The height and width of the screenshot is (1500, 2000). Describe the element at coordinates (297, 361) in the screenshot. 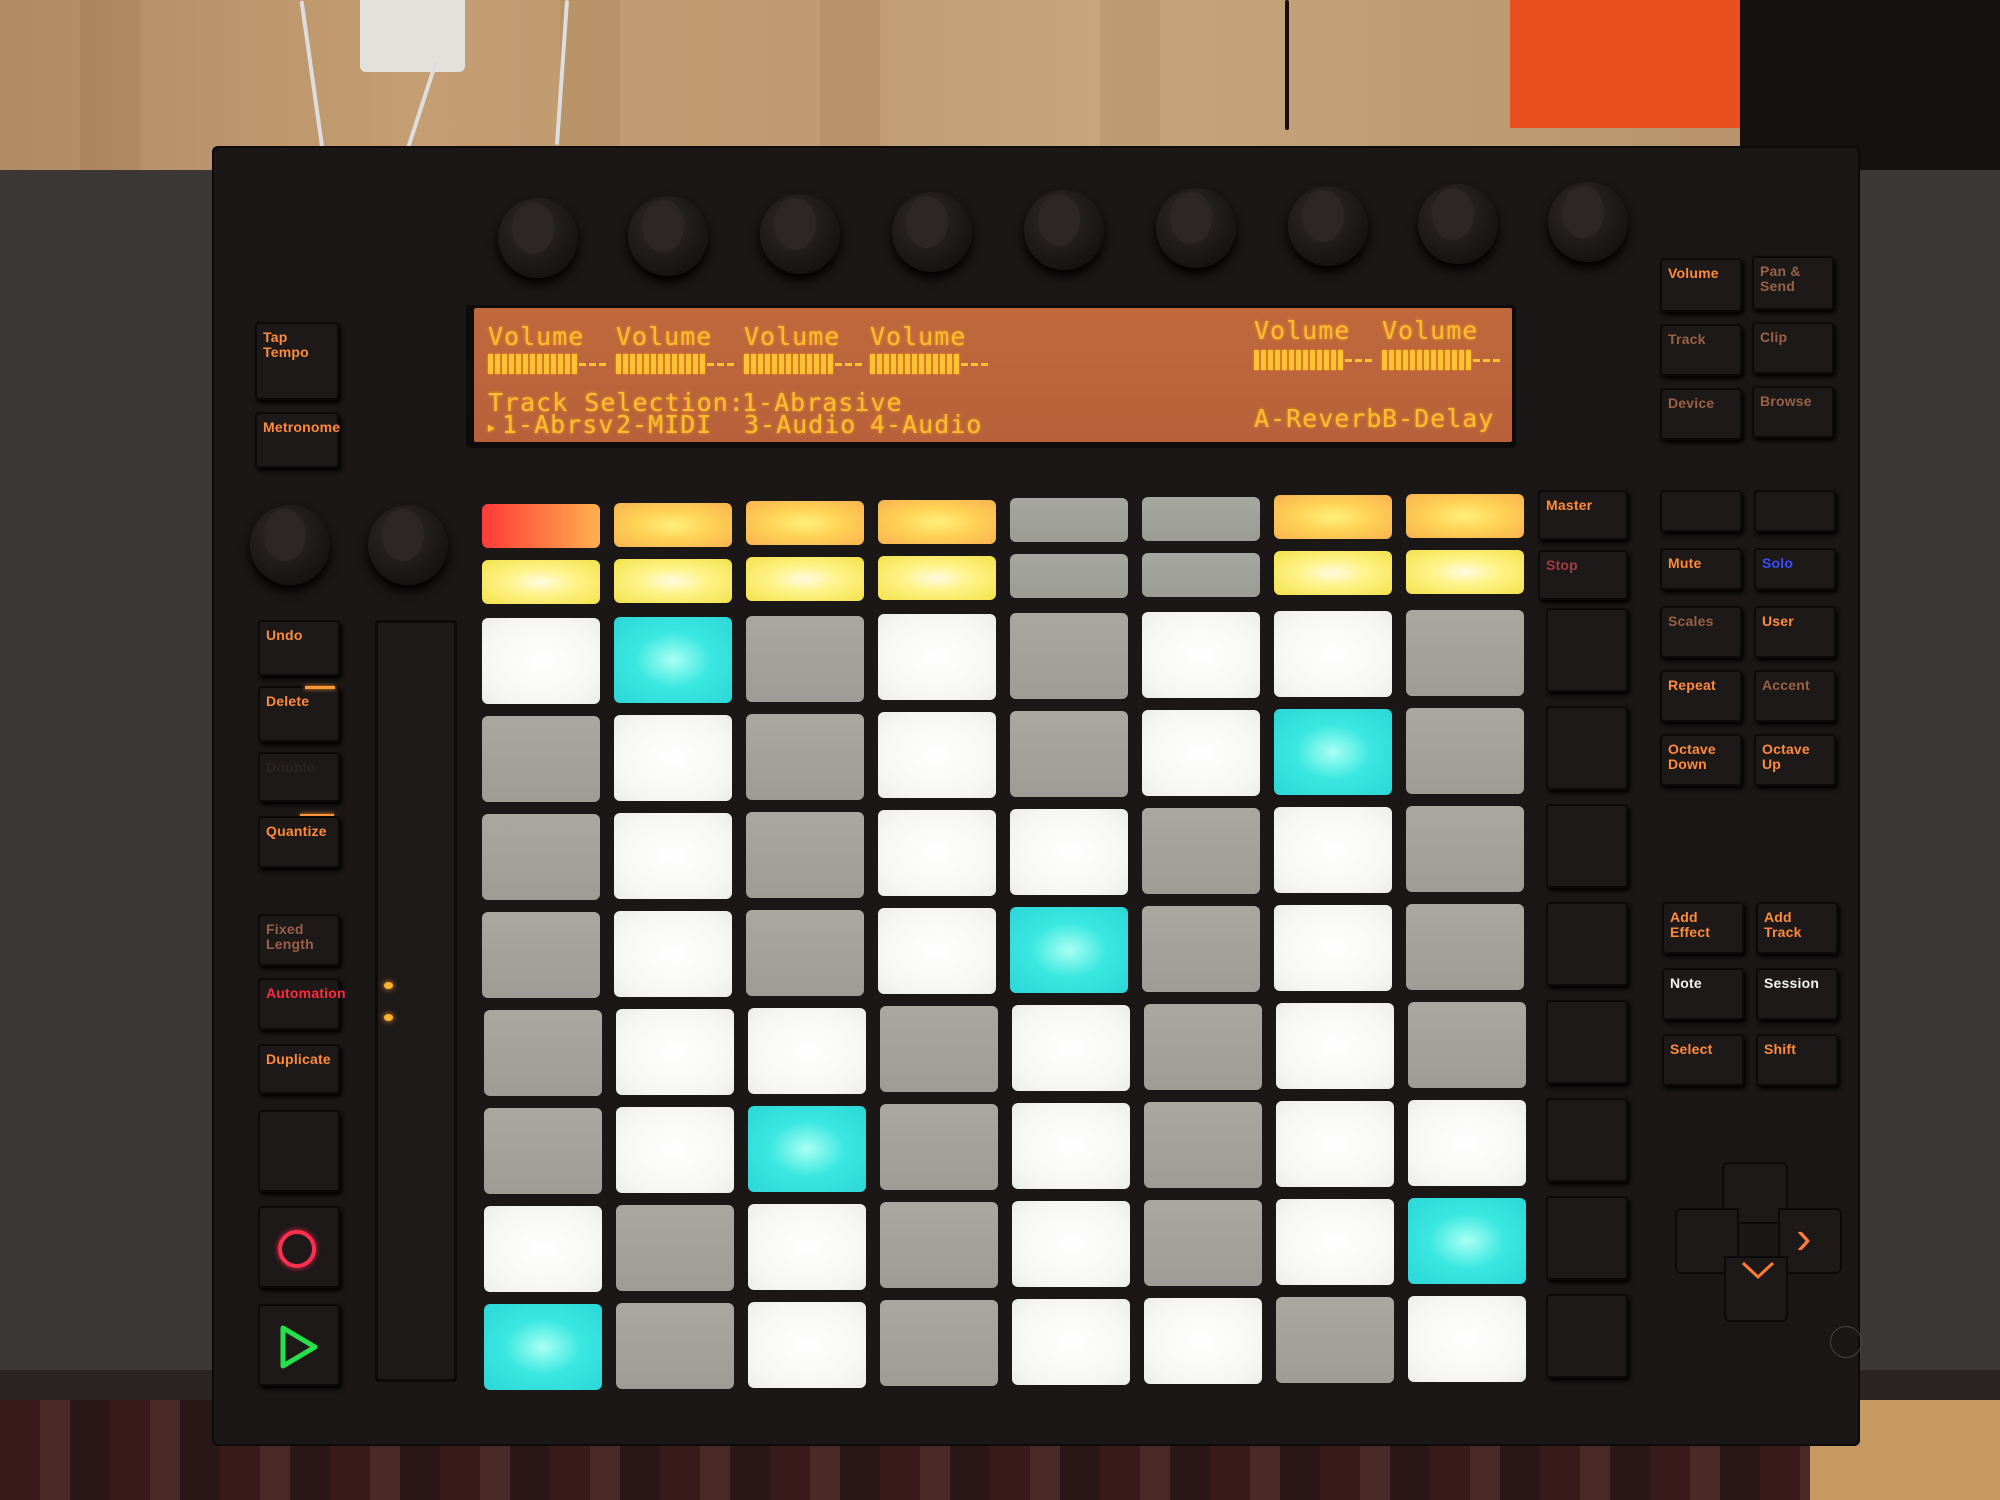

I see `tap-tempo-button: Tap Tempo` at that location.